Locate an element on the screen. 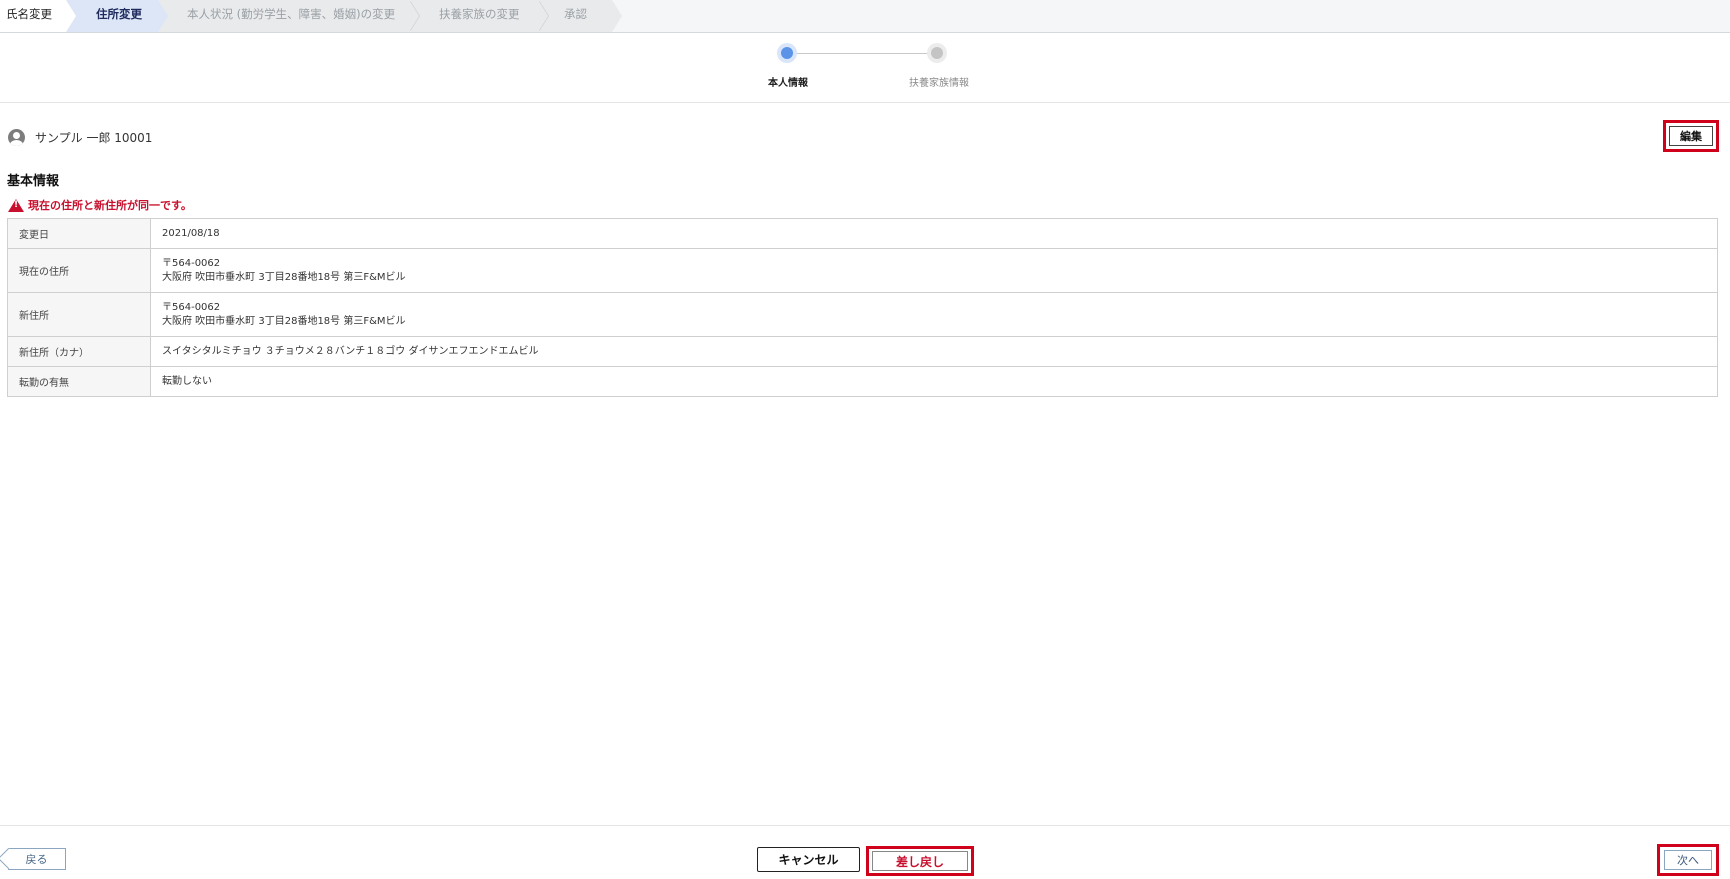  back-button-label: 戻る is located at coordinates (36, 859).